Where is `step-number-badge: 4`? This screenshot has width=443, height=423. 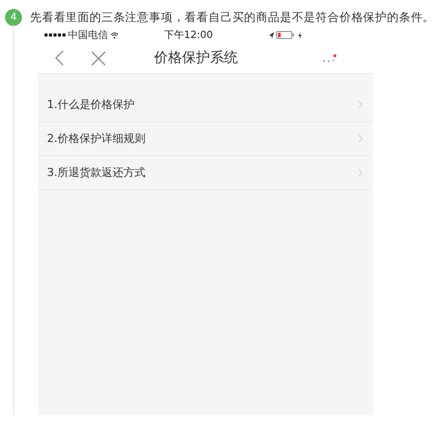
step-number-badge: 4 is located at coordinates (13, 17).